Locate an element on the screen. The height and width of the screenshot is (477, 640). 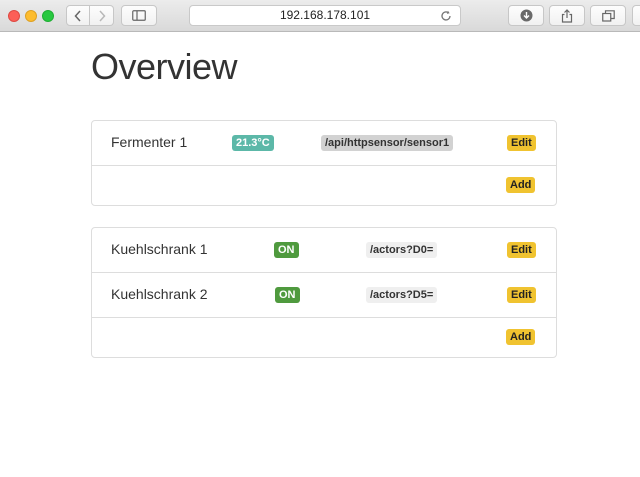
tabs-overview-button is located at coordinates (608, 15).